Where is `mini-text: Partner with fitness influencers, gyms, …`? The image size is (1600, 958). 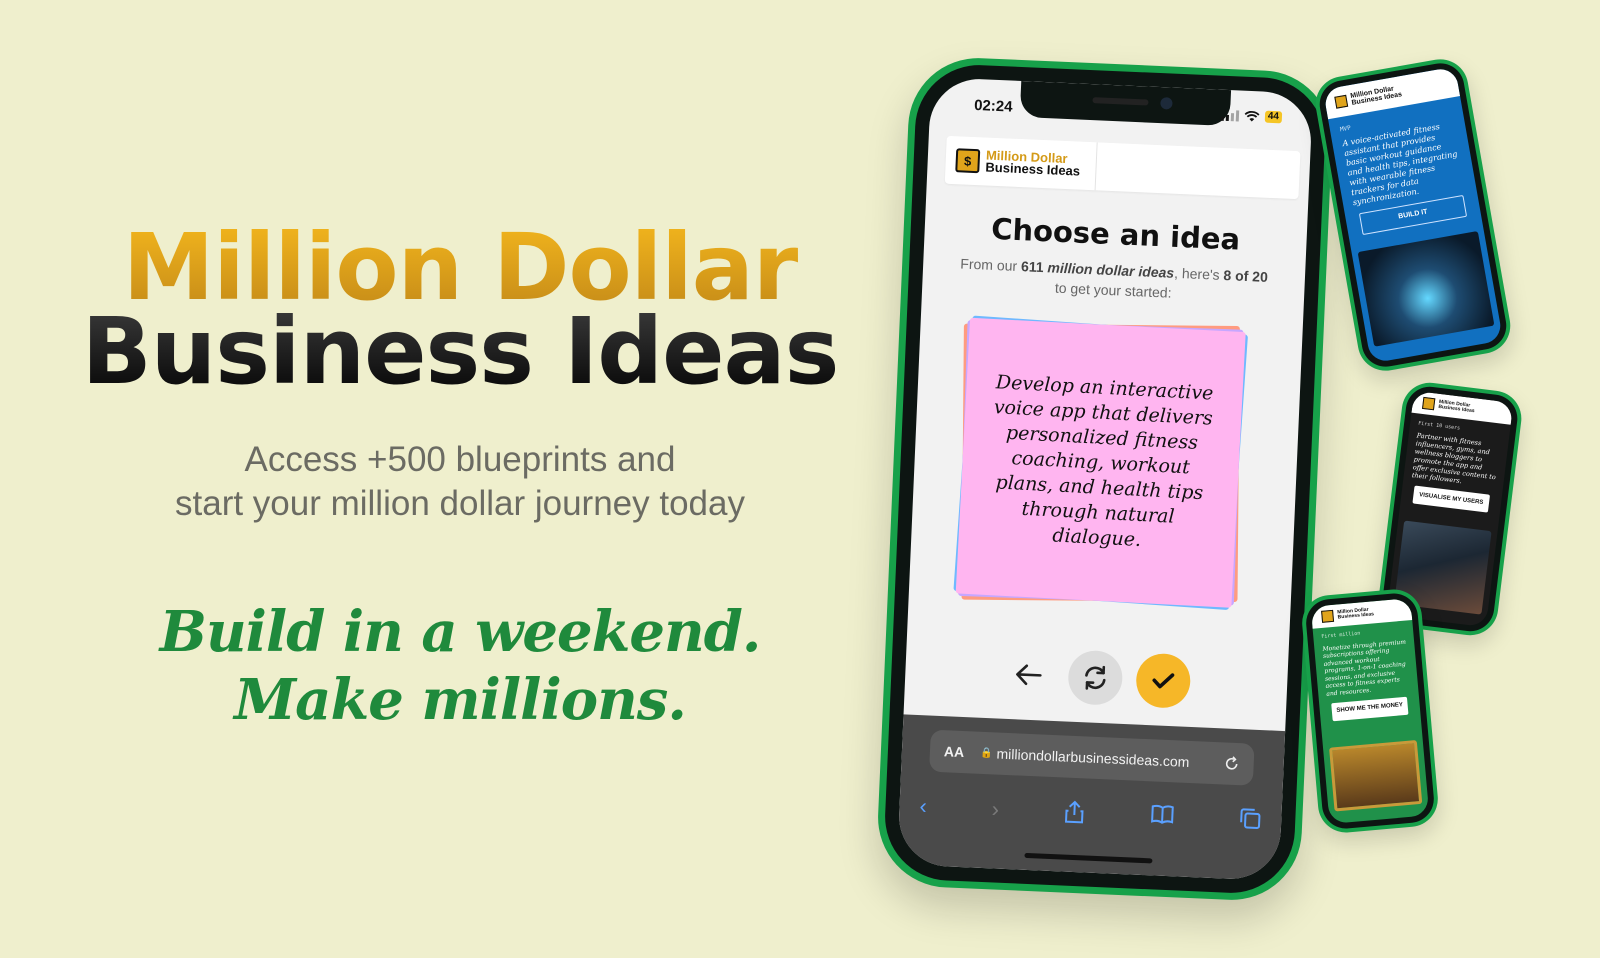
mini-text: Partner with fitness influencers, gyms, … is located at coordinates (1454, 458).